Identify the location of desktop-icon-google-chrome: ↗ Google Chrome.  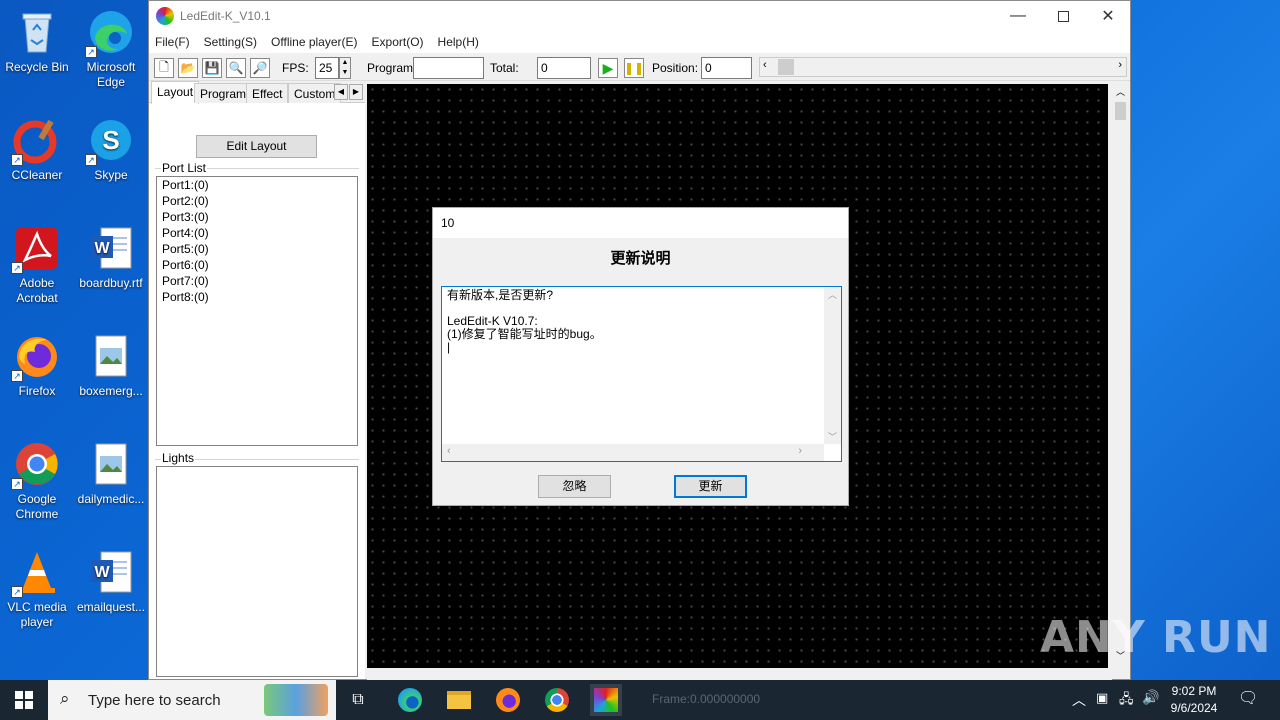
(37, 481).